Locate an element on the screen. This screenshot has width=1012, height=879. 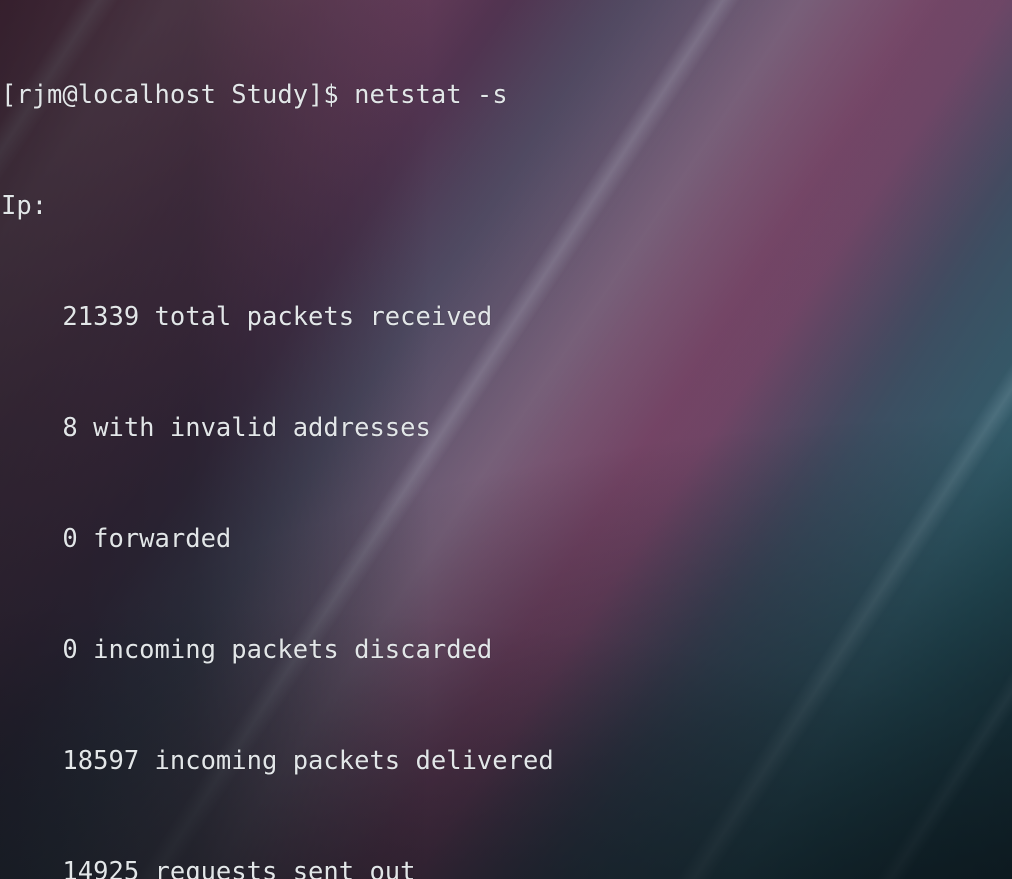
terminal-line-ip-stat-2: 8 with invalid addresses is located at coordinates (216, 428).